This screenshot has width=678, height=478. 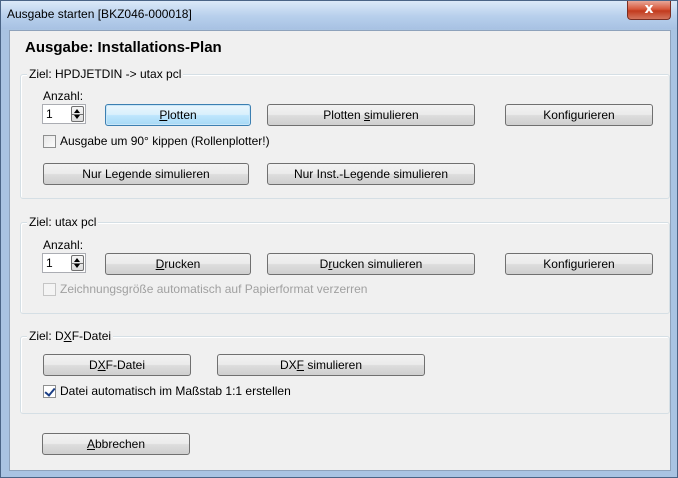 I want to click on group-plot-legend: Ziel: HPDJETDIN -> utax pcl, so click(x=105, y=74).